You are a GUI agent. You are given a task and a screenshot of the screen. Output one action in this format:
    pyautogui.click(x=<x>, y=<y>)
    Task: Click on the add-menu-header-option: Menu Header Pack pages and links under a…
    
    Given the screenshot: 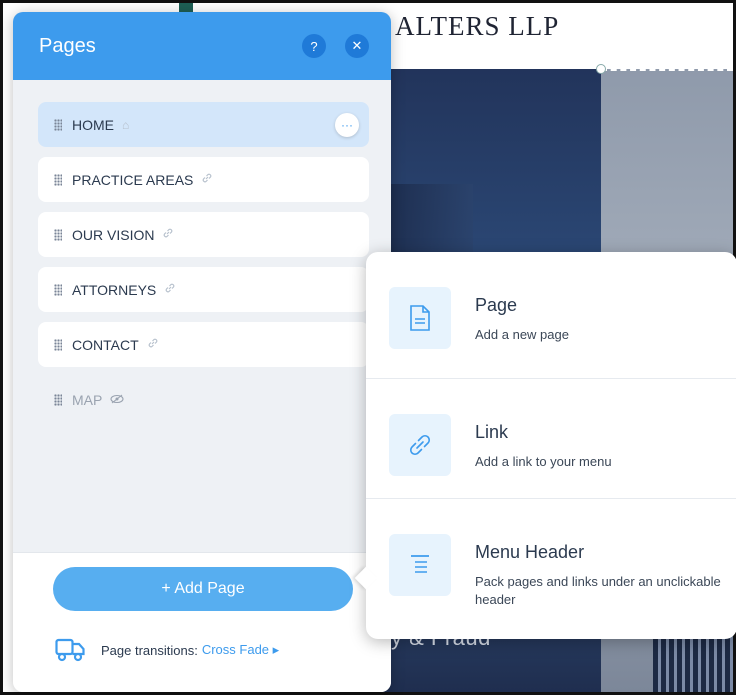 What is the action you would take?
    pyautogui.click(x=551, y=558)
    